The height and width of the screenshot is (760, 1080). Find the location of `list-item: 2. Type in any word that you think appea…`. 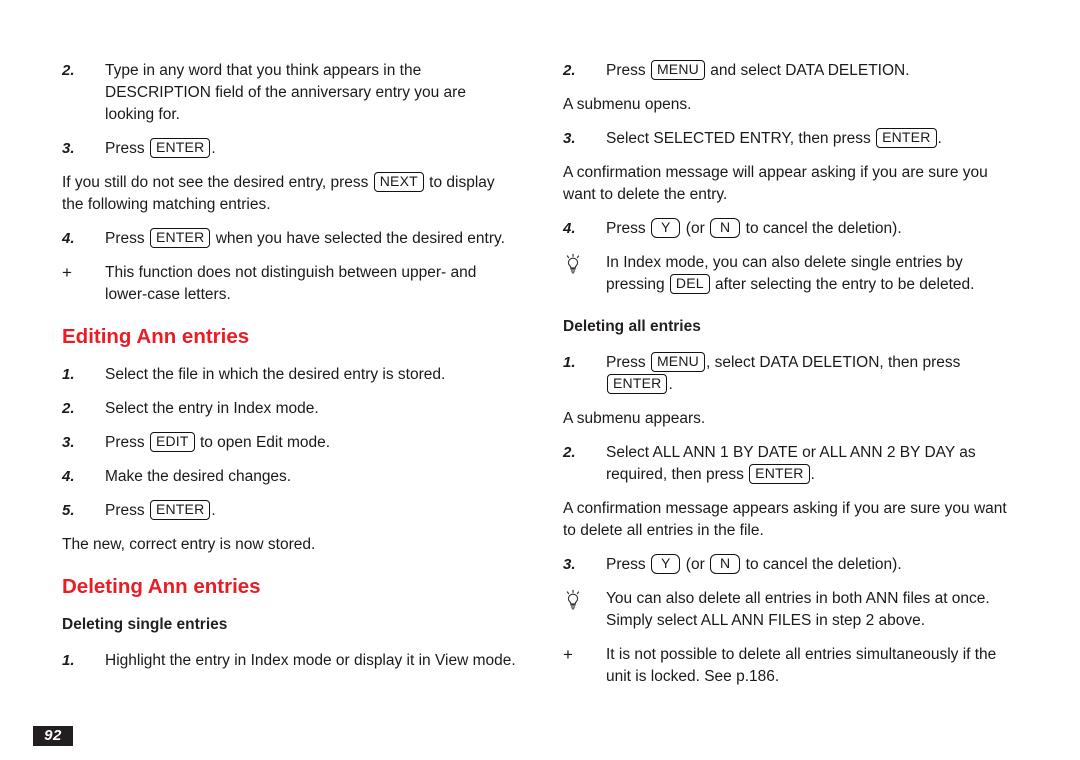

list-item: 2. Type in any word that you think appea… is located at coordinates (289, 93).